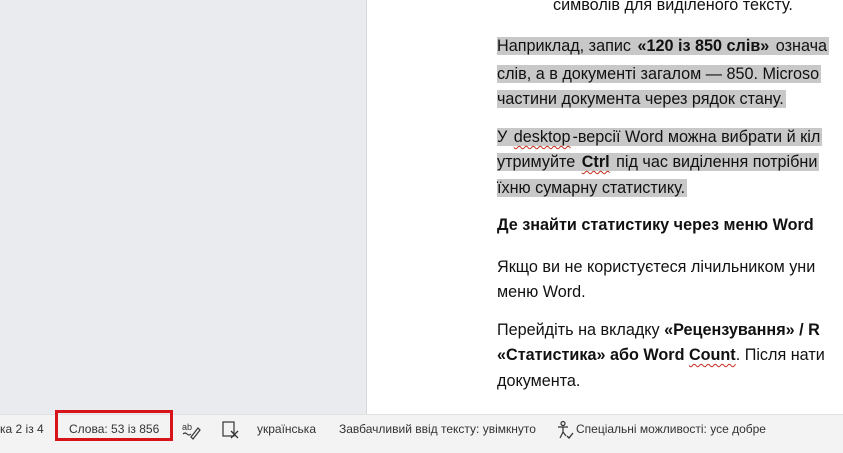 The width and height of the screenshot is (843, 453). Describe the element at coordinates (22, 430) in the screenshot. I see `page-number-indicator: ка 2 із 4` at that location.